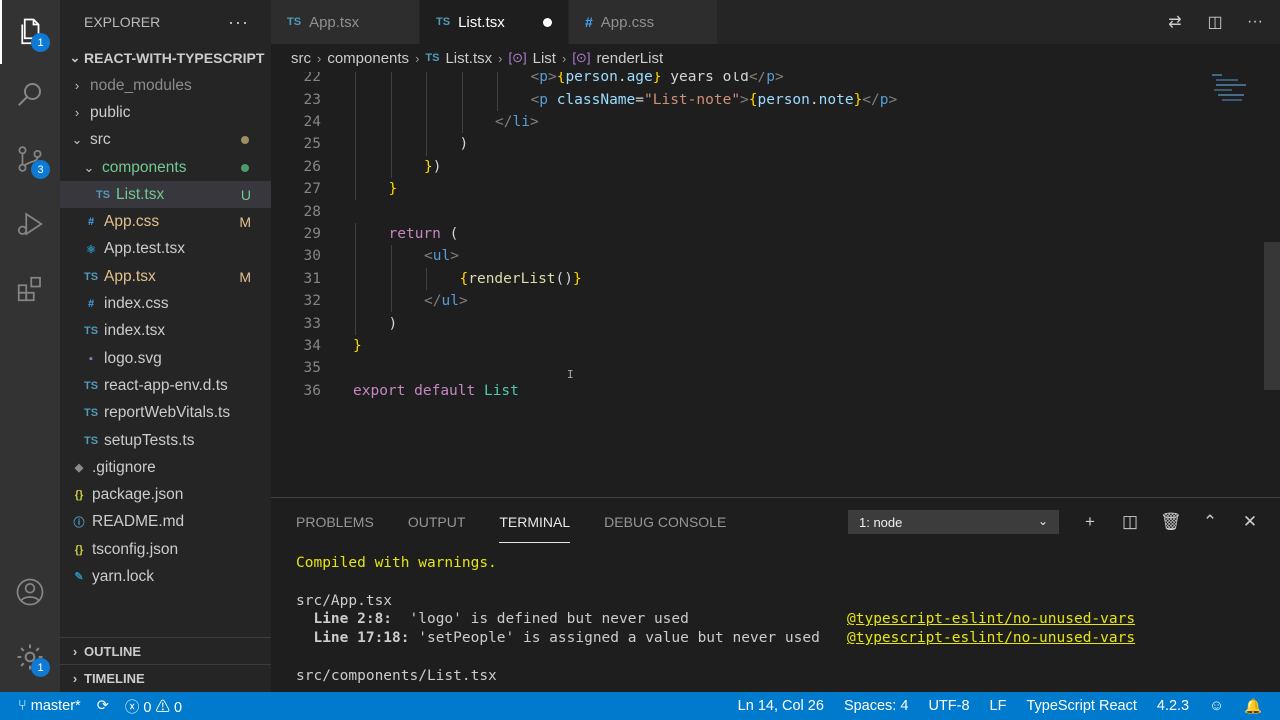  What do you see at coordinates (544, 58) in the screenshot?
I see `breadcrumb-item: List` at bounding box center [544, 58].